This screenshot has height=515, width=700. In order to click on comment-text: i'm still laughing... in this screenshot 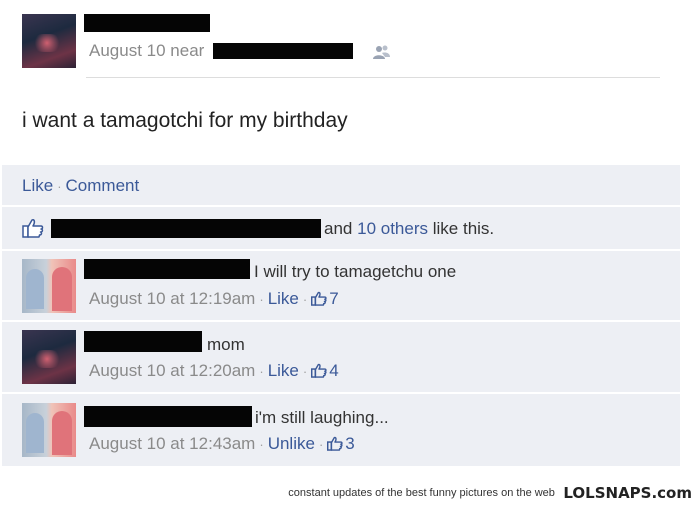, I will do `click(322, 417)`.